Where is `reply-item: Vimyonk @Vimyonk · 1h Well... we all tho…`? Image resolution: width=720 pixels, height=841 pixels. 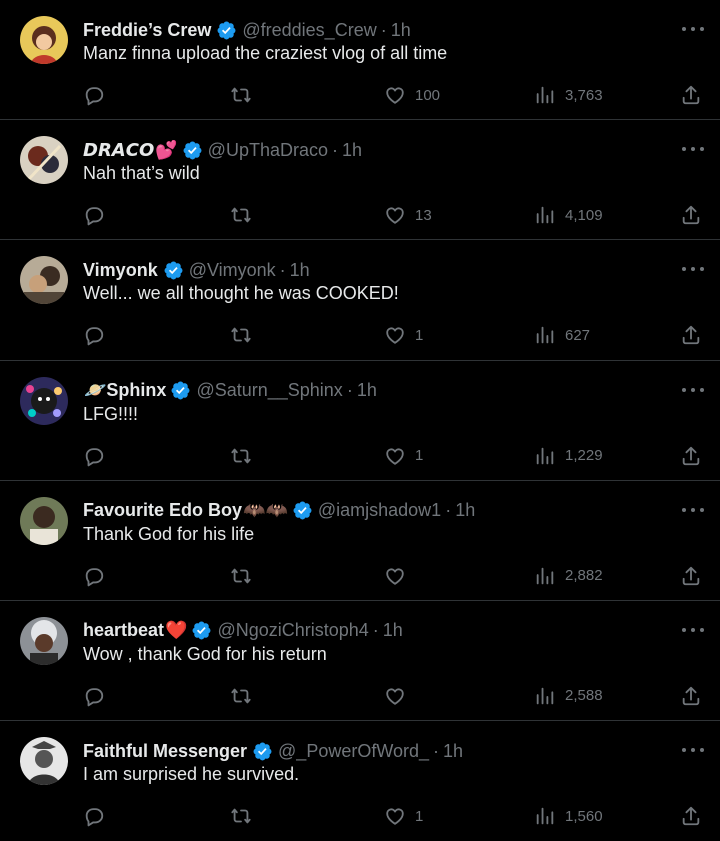
reply-item: Vimyonk @Vimyonk · 1h Well... we all tho… is located at coordinates (360, 300).